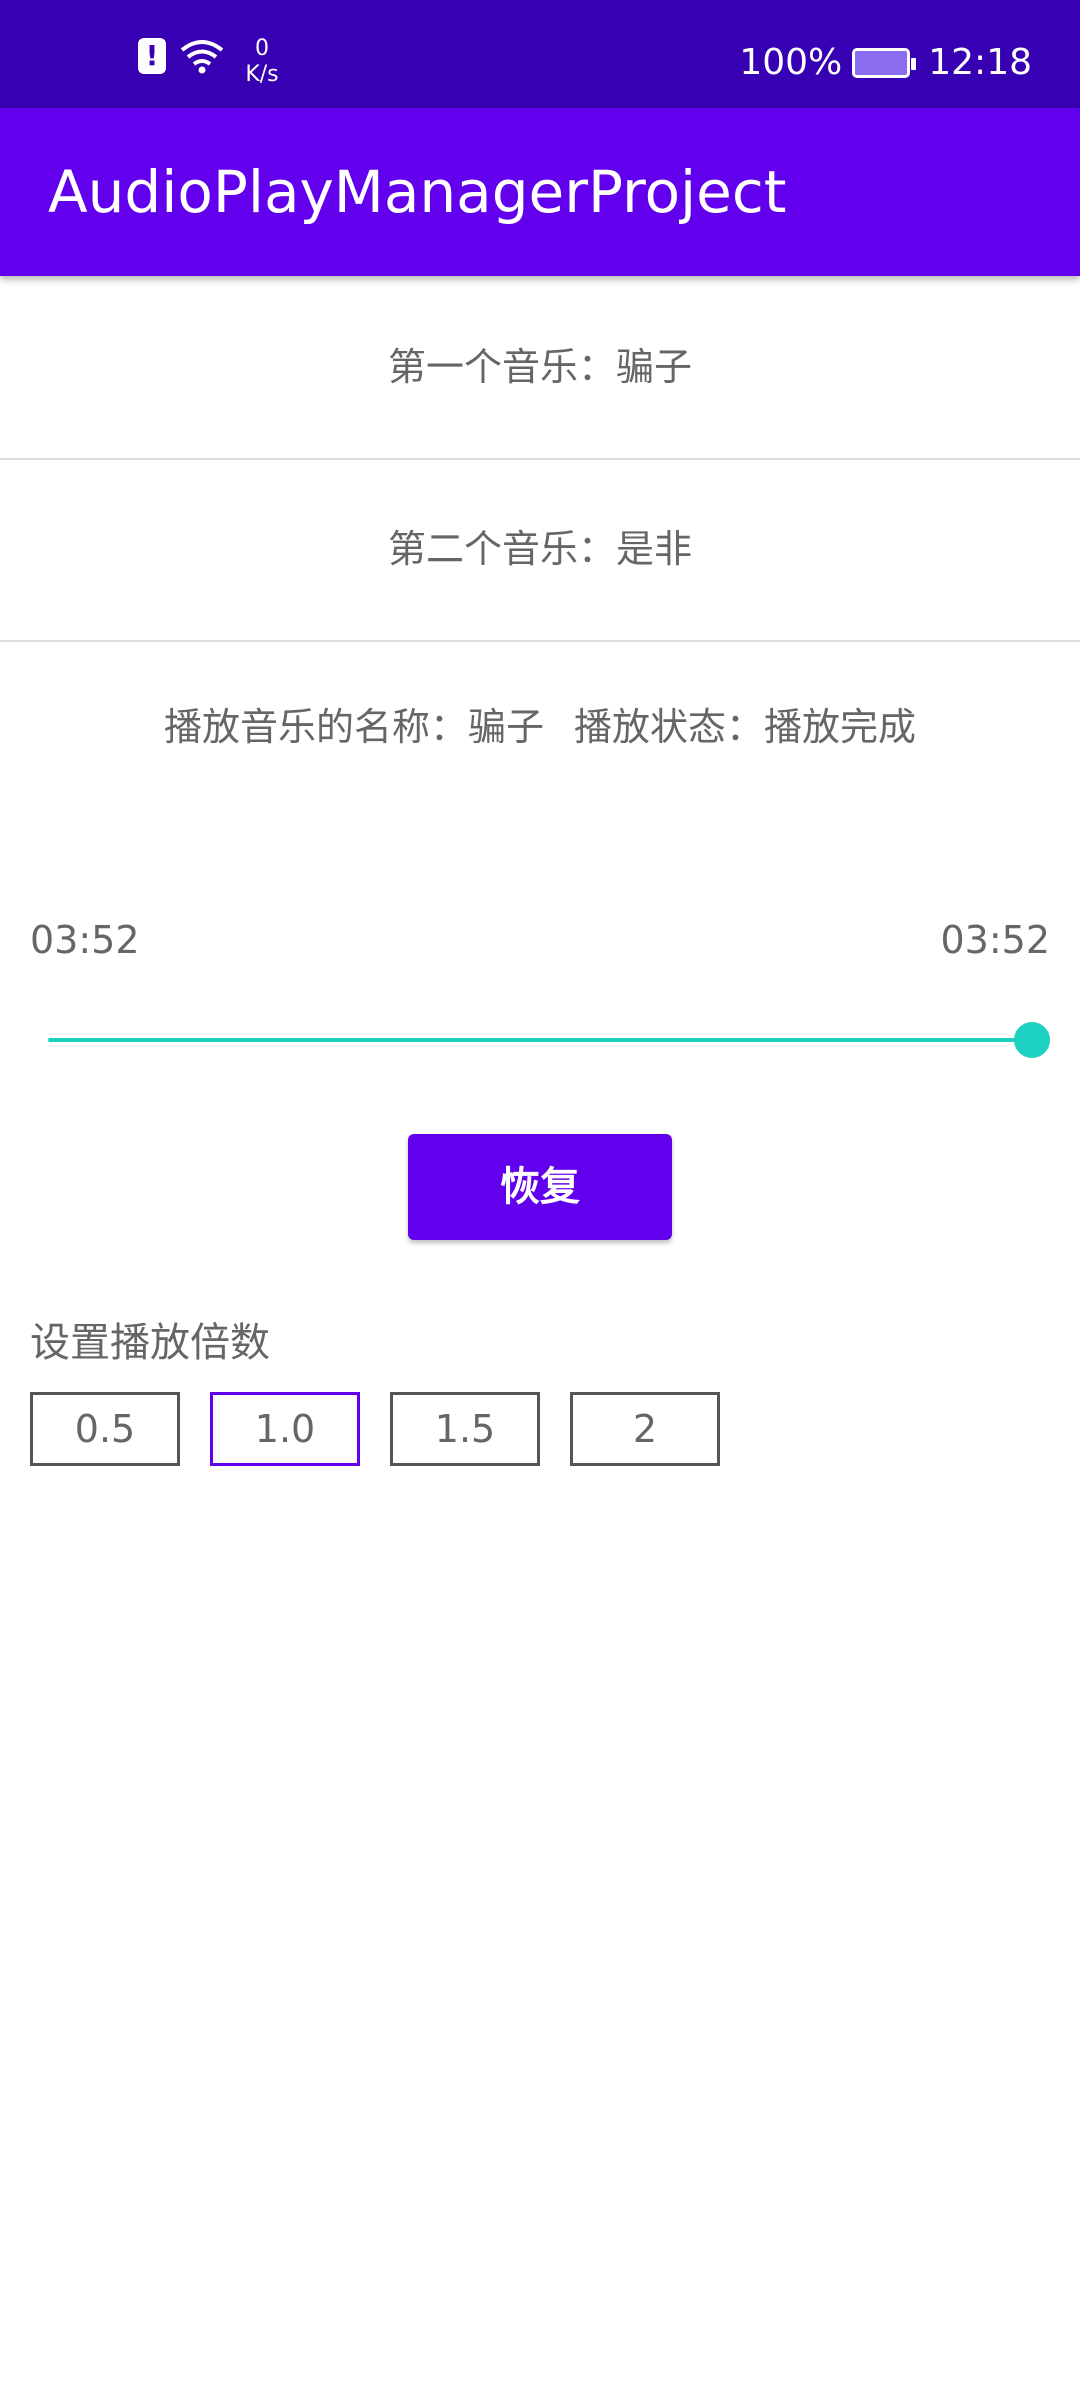 This screenshot has width=1080, height=2400. I want to click on clock: 12:18, so click(980, 62).